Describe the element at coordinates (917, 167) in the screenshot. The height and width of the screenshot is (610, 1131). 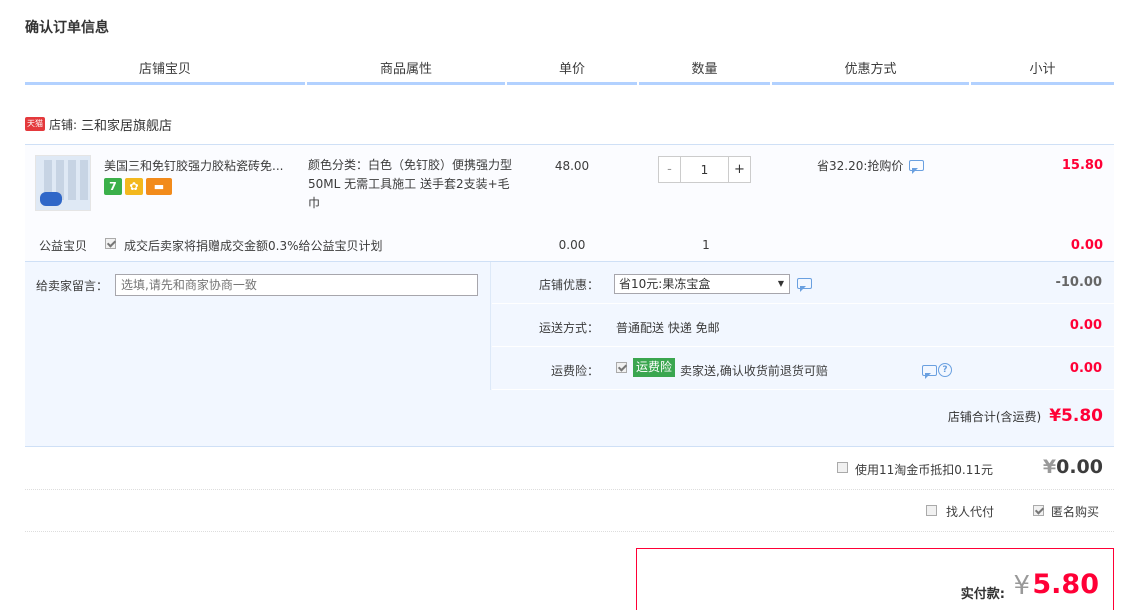
I see `message-icon` at that location.